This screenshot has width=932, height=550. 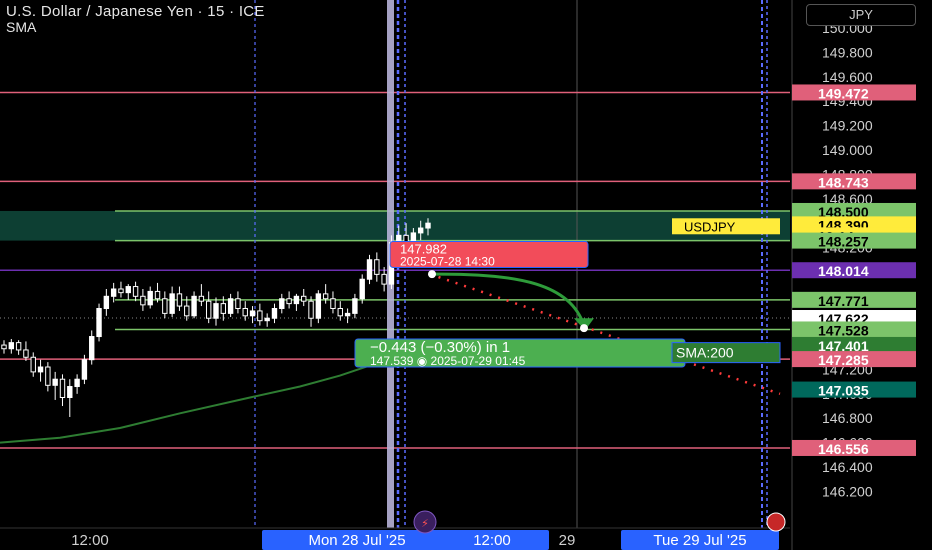 What do you see at coordinates (843, 330) in the screenshot?
I see `price-label-text: 147.528` at bounding box center [843, 330].